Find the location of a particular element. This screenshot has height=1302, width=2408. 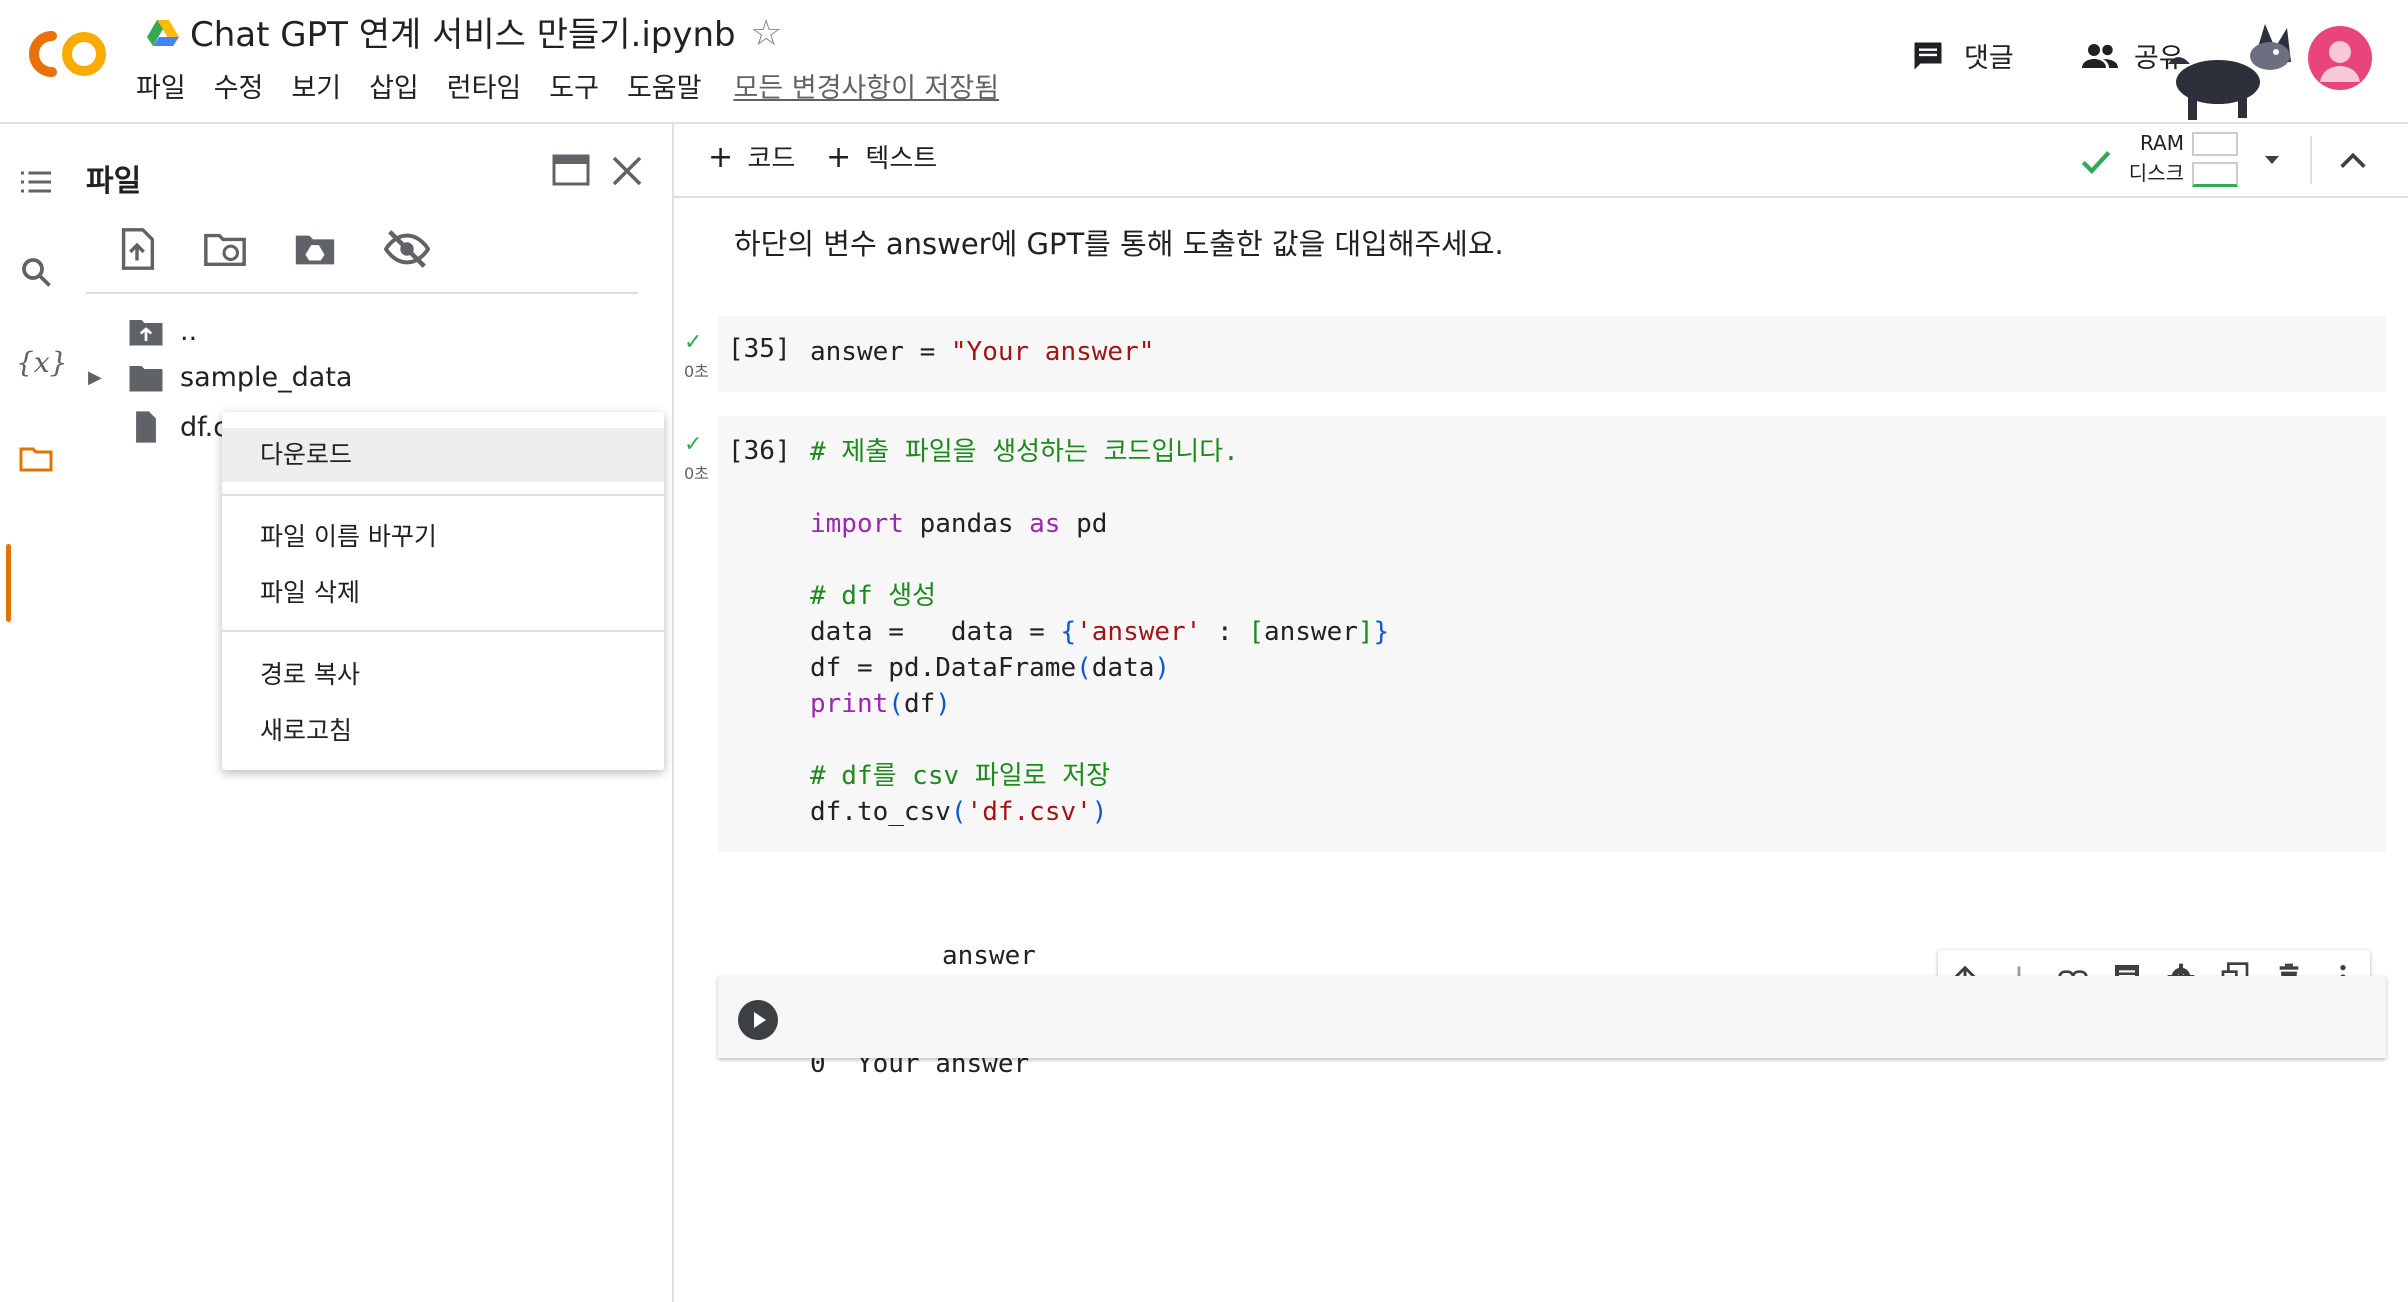

corgi-mascot-icon is located at coordinates (2229, 72).